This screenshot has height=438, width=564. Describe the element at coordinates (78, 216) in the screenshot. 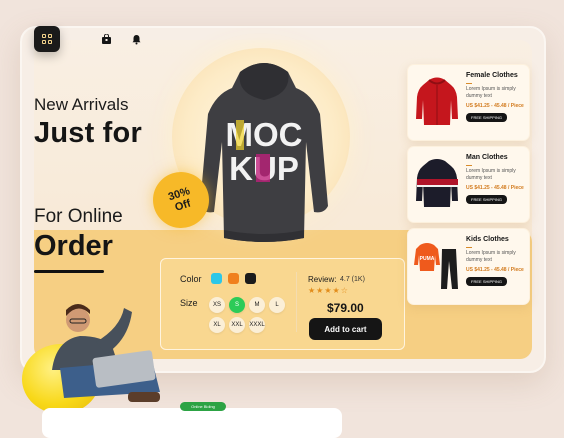

I see `for-online-label: For Online` at that location.